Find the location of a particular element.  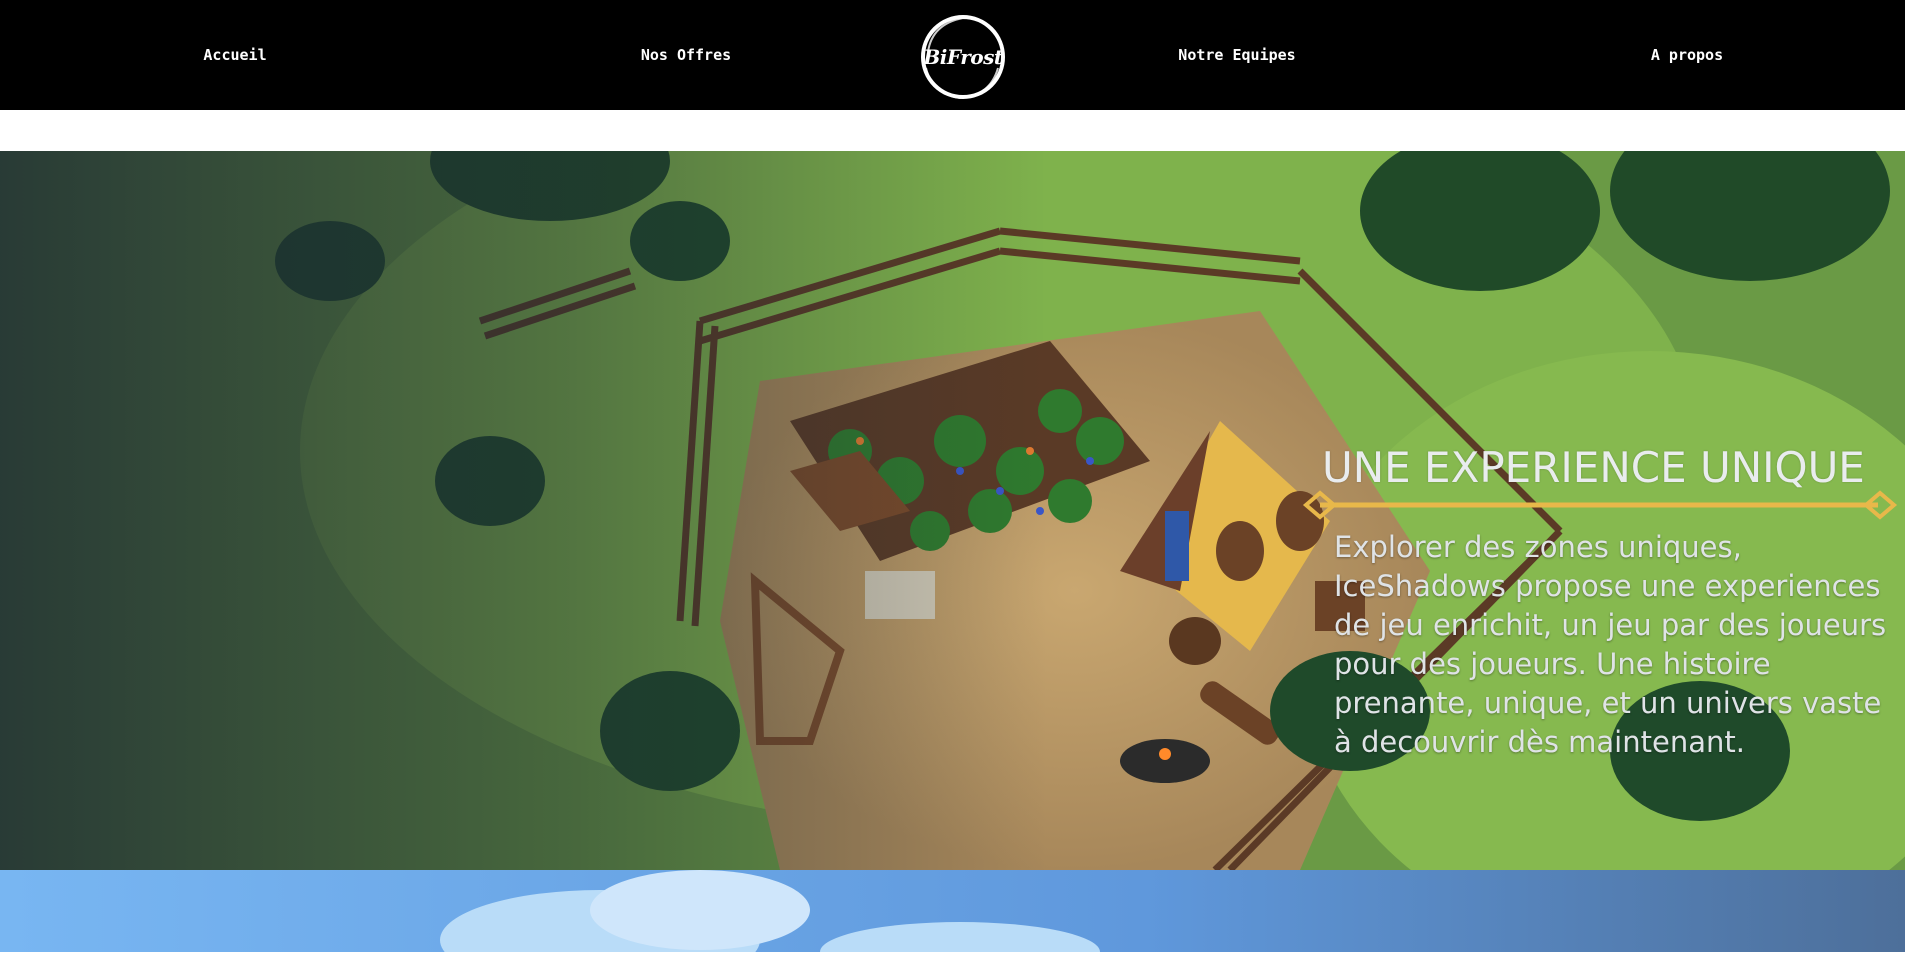

nav-link-accueil: Accueil is located at coordinates (234, 55).